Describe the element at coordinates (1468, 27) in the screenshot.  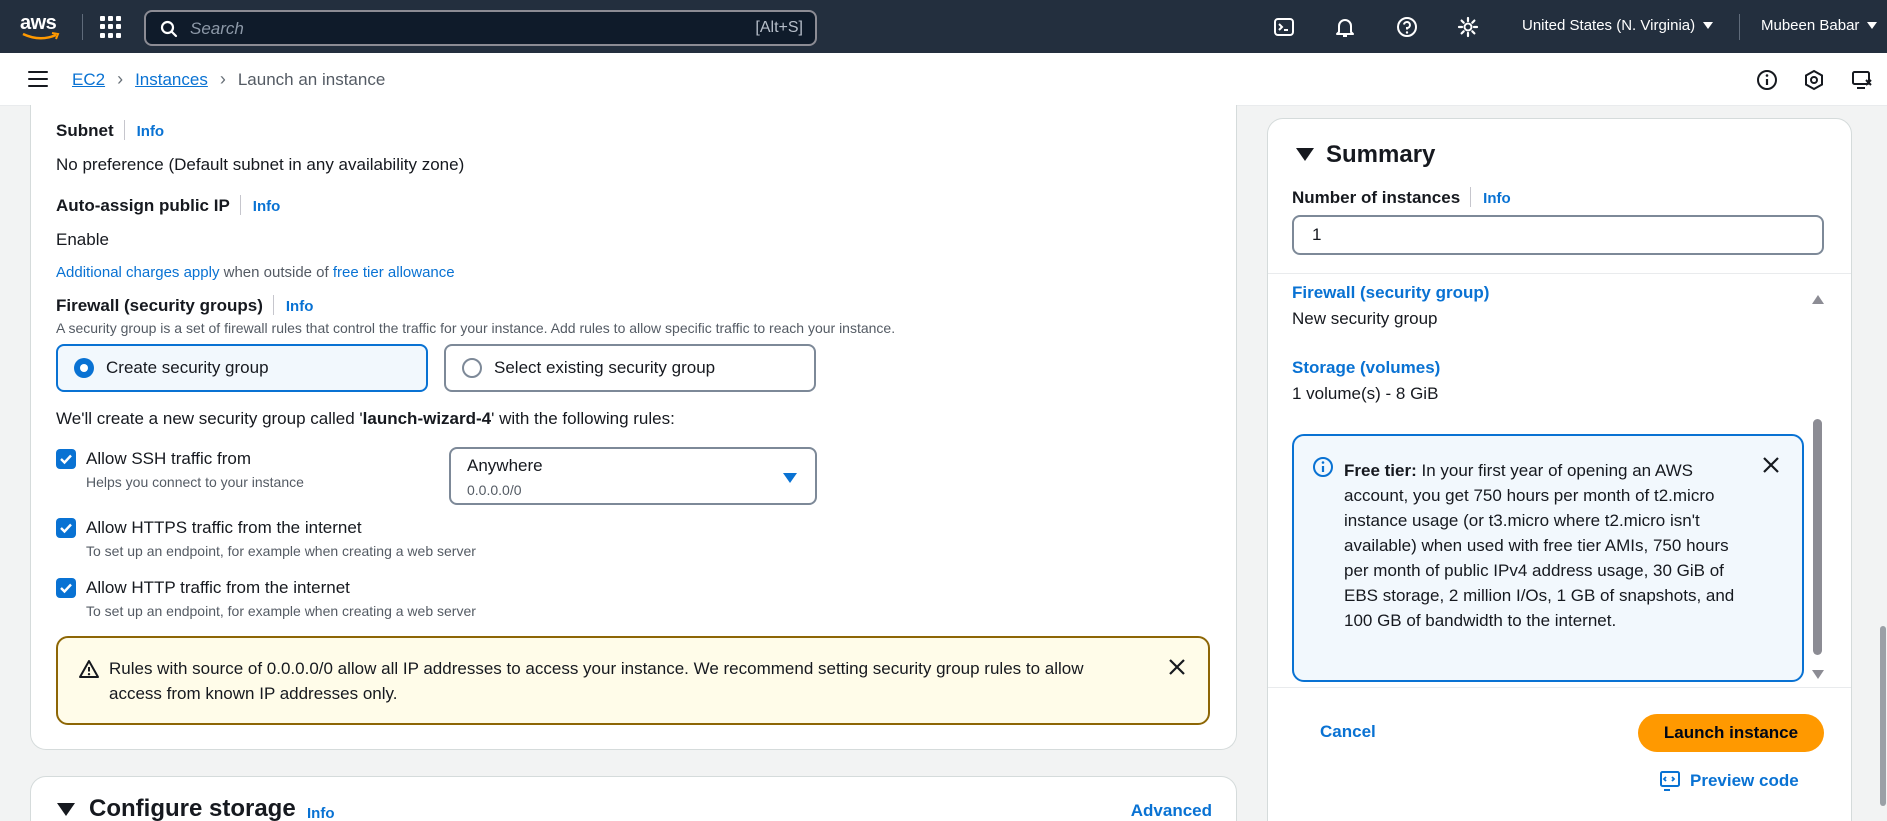
I see `settings-gear-icon` at that location.